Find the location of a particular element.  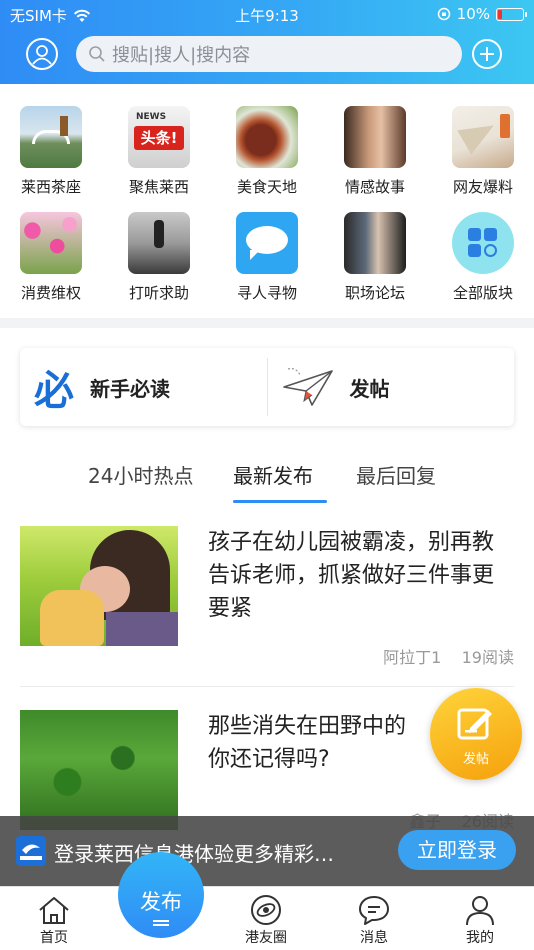

pavilion-photo is located at coordinates (51, 137).